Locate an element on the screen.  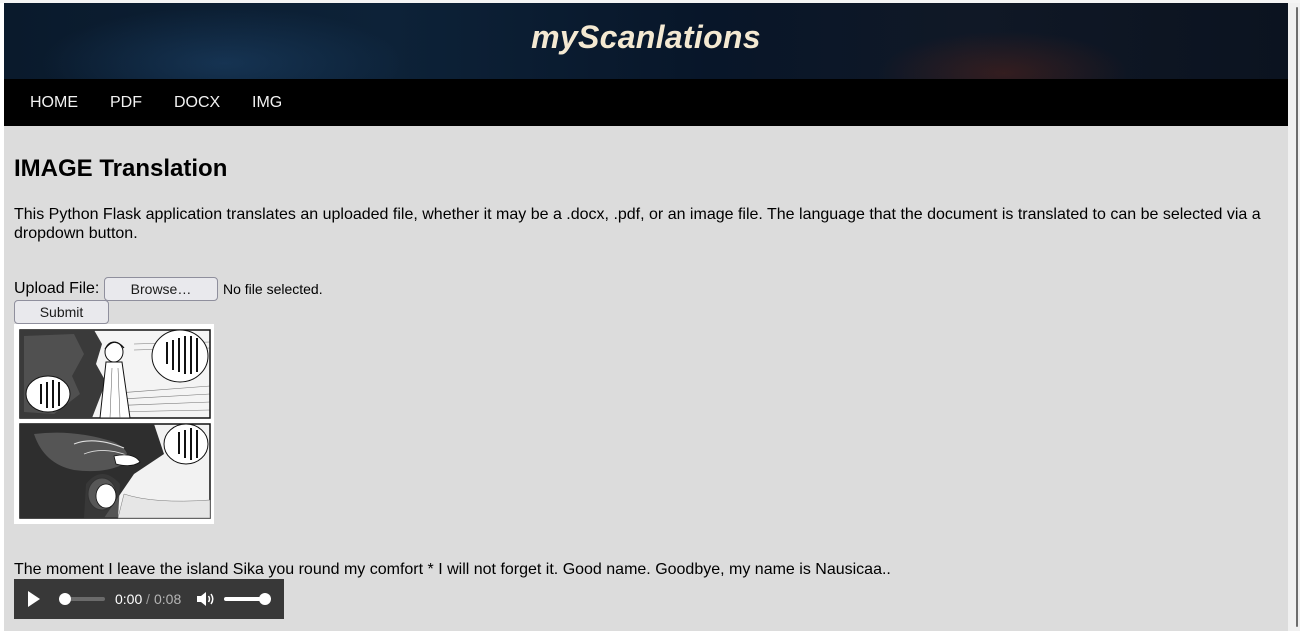
nav-item-home: HOME is located at coordinates (54, 102).